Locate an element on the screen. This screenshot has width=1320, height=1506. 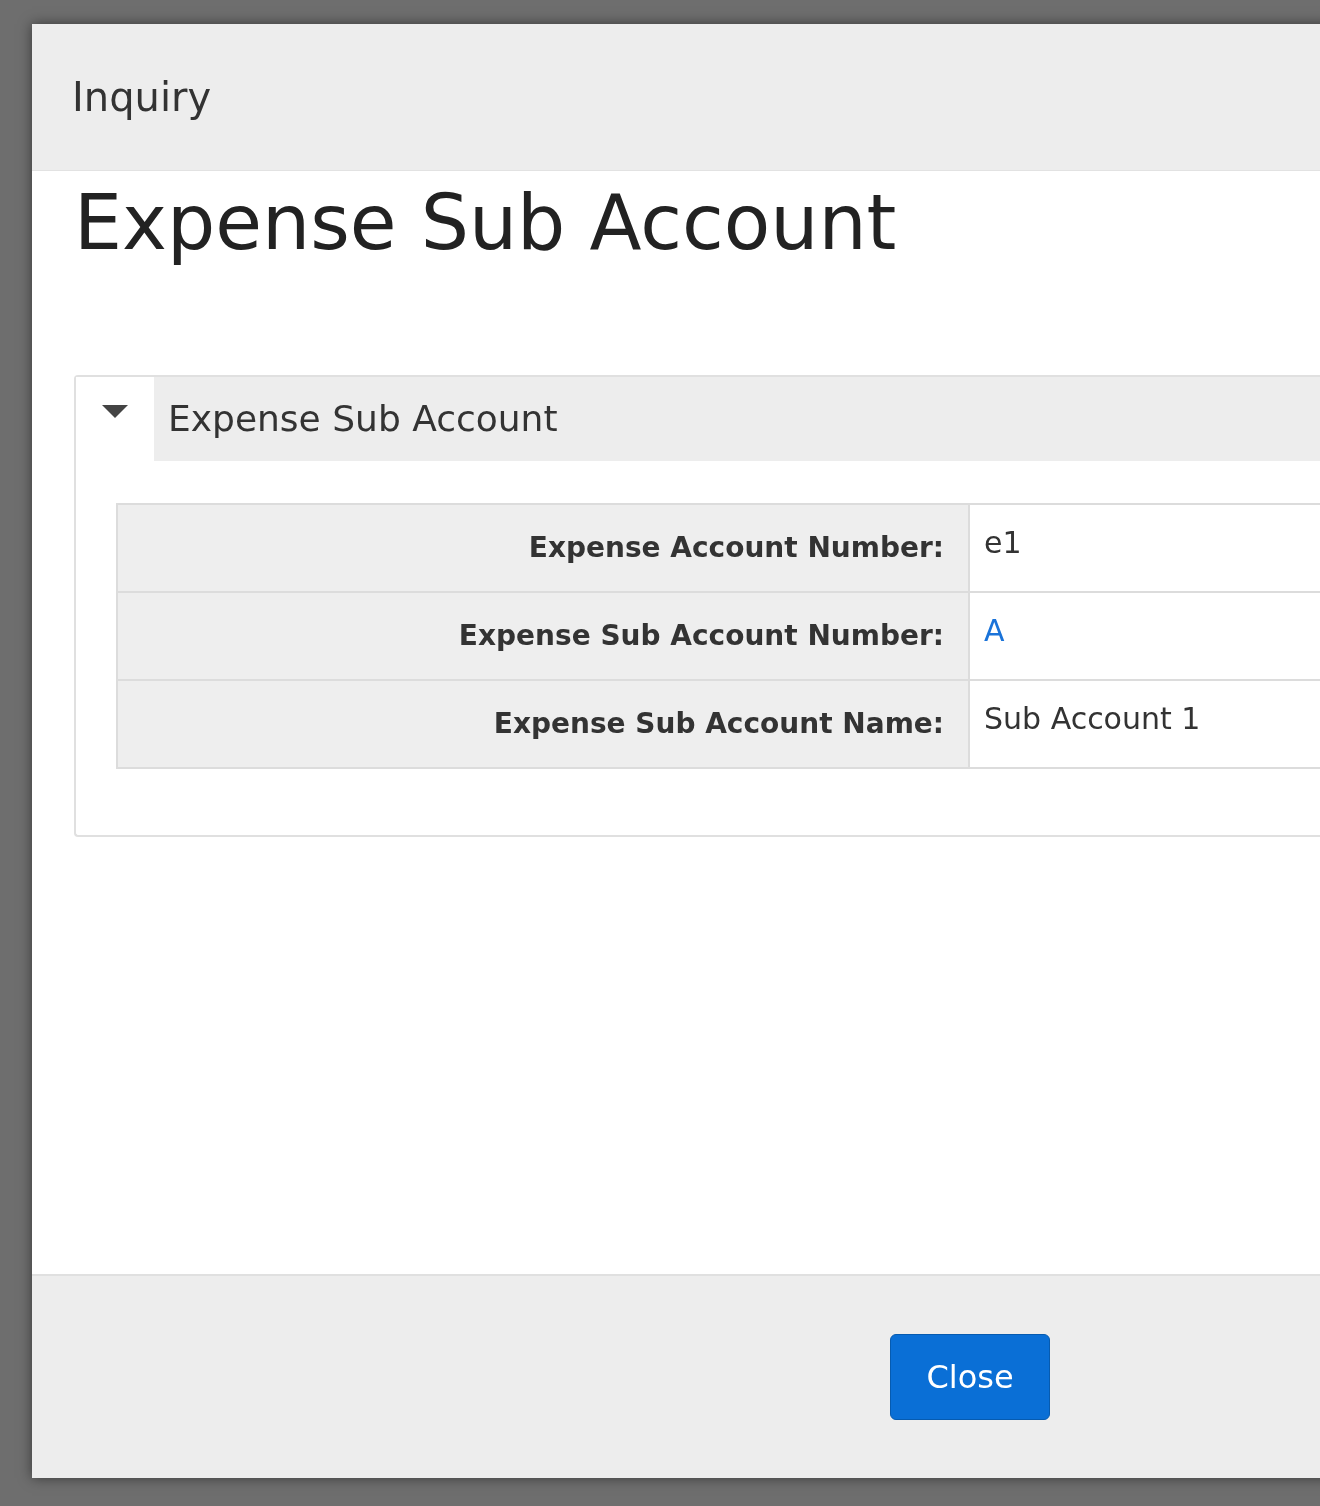
value-link: A is located at coordinates (994, 630).